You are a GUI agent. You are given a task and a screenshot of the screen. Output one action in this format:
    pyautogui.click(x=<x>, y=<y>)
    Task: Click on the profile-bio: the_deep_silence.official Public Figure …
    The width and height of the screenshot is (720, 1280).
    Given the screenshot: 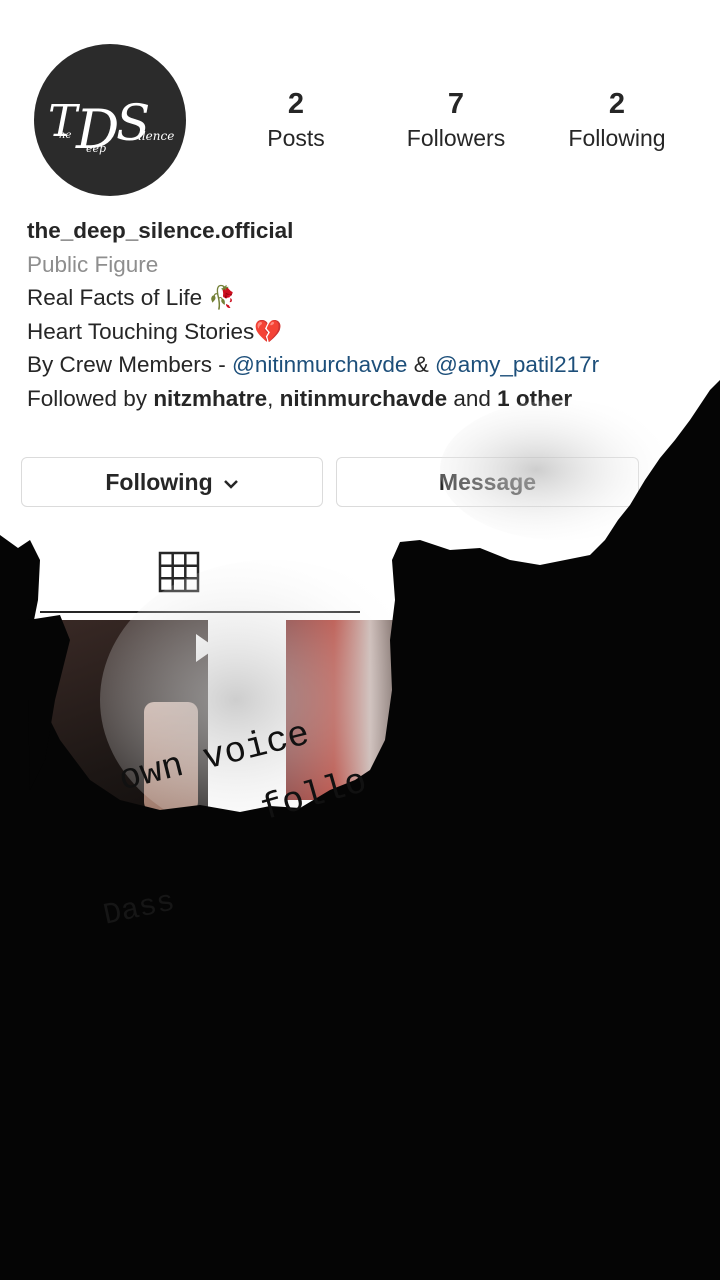 What is the action you would take?
    pyautogui.click(x=367, y=314)
    